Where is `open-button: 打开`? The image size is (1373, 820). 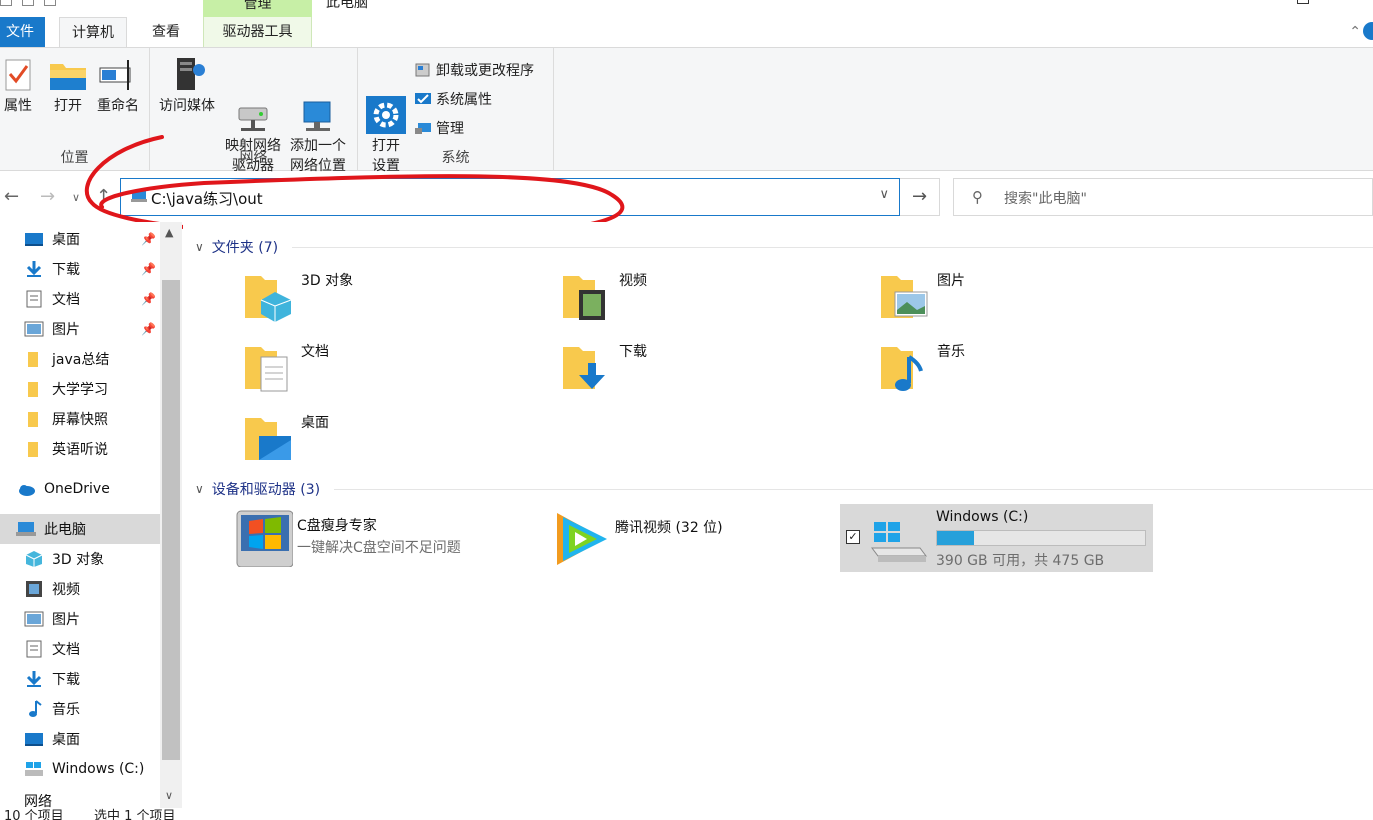
open-button: 打开 is located at coordinates (68, 86).